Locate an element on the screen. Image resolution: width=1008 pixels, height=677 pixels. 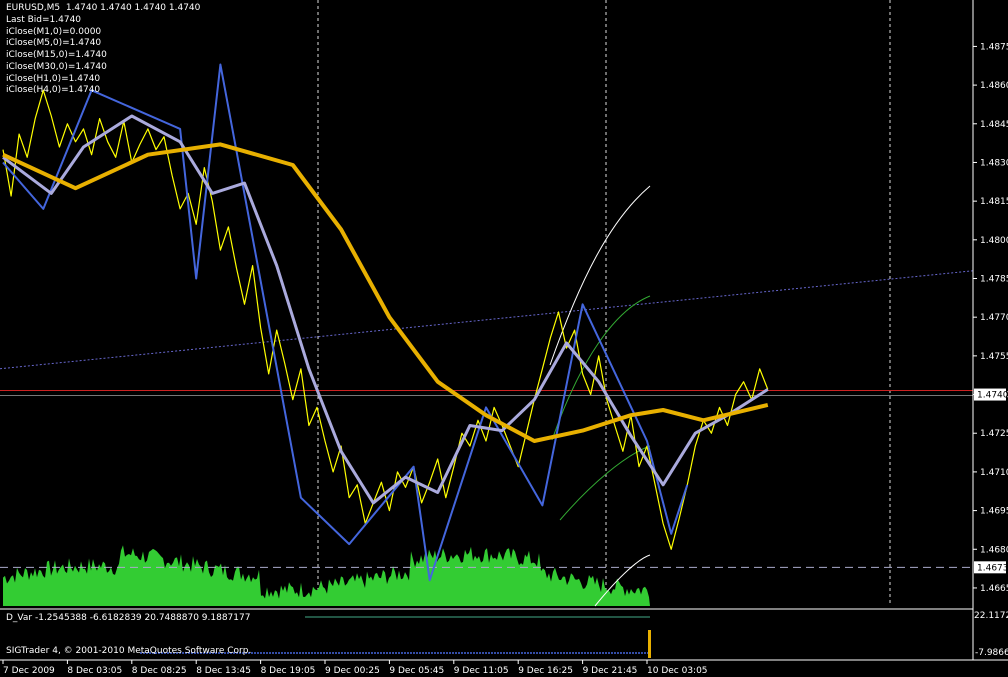
x-tick-label: 9 Dec 21:45 is located at coordinates (610, 671).